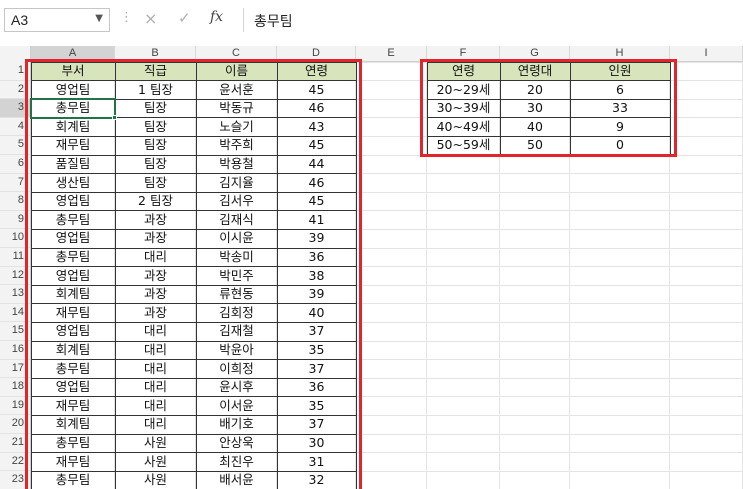 The width and height of the screenshot is (743, 489). Describe the element at coordinates (155, 90) in the screenshot. I see `table1-cell: 1 팀장` at that location.